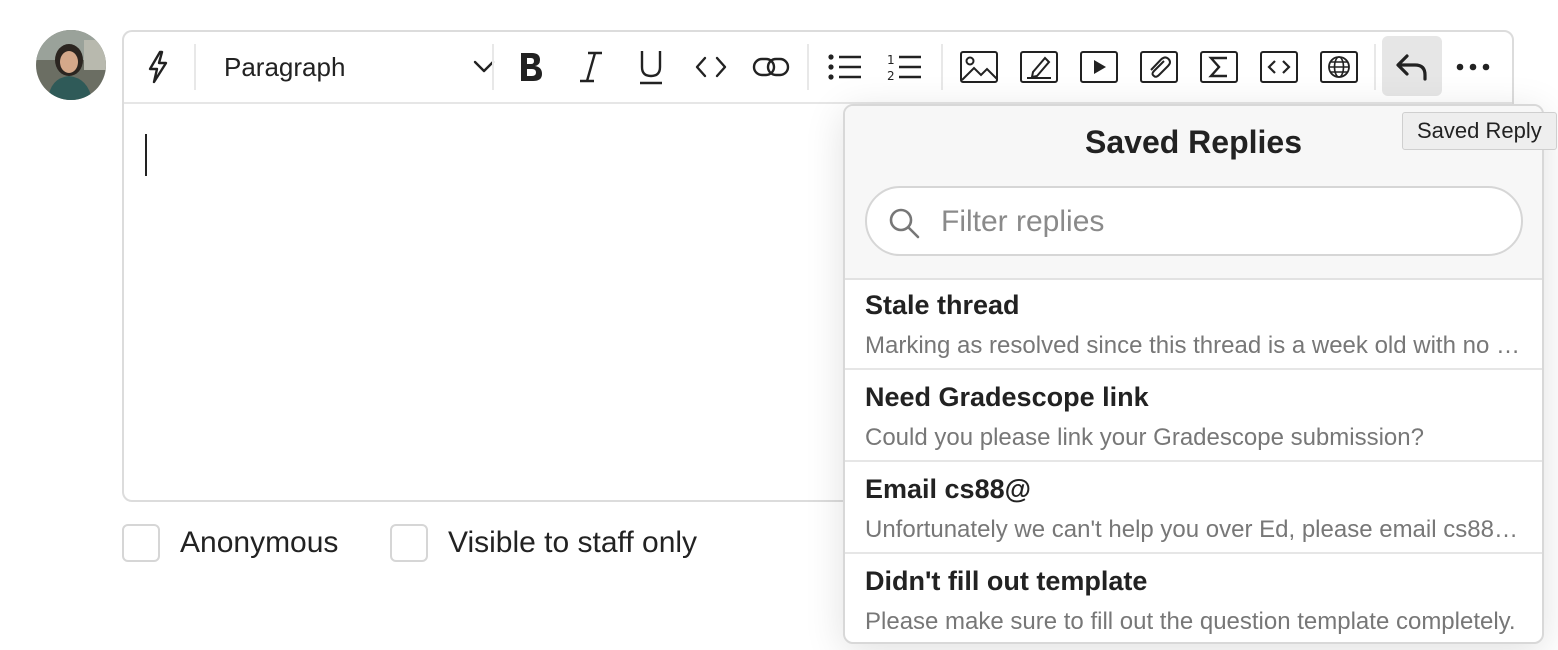  Describe the element at coordinates (1412, 67) in the screenshot. I see `reply-icon` at that location.